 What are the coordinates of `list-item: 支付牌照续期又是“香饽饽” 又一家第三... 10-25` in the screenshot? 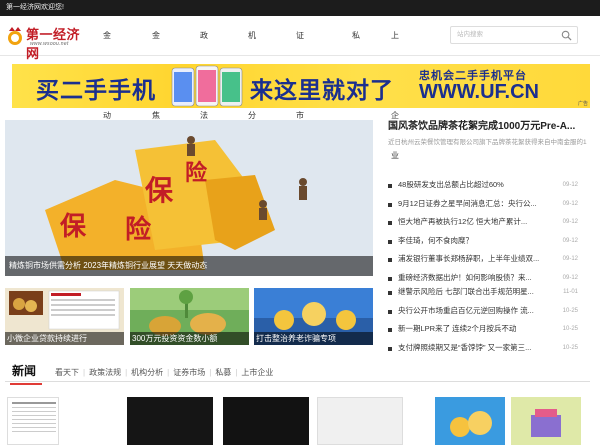 It's located at (488, 348).